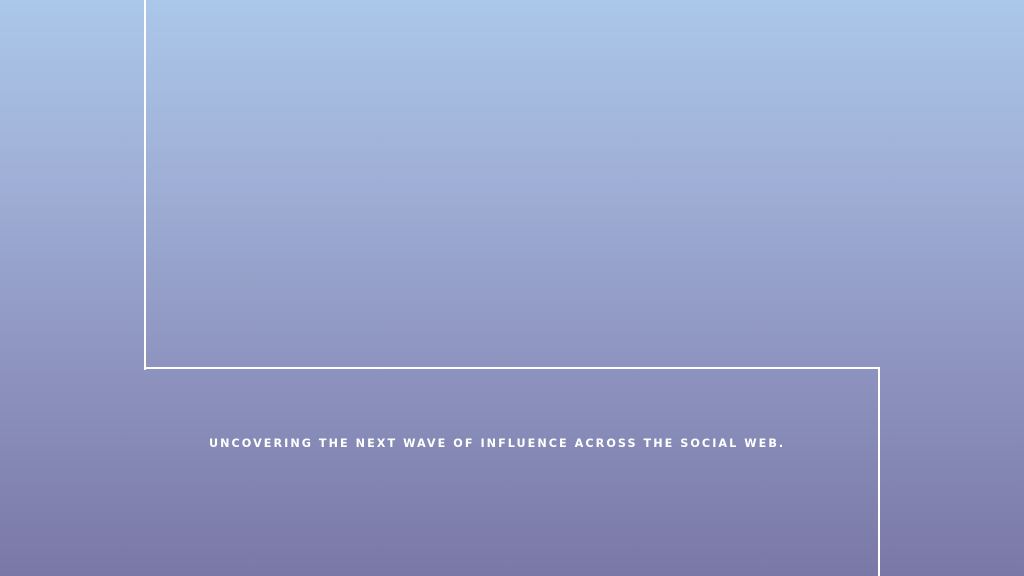  What do you see at coordinates (879, 471) in the screenshot?
I see `frame-line-right` at bounding box center [879, 471].